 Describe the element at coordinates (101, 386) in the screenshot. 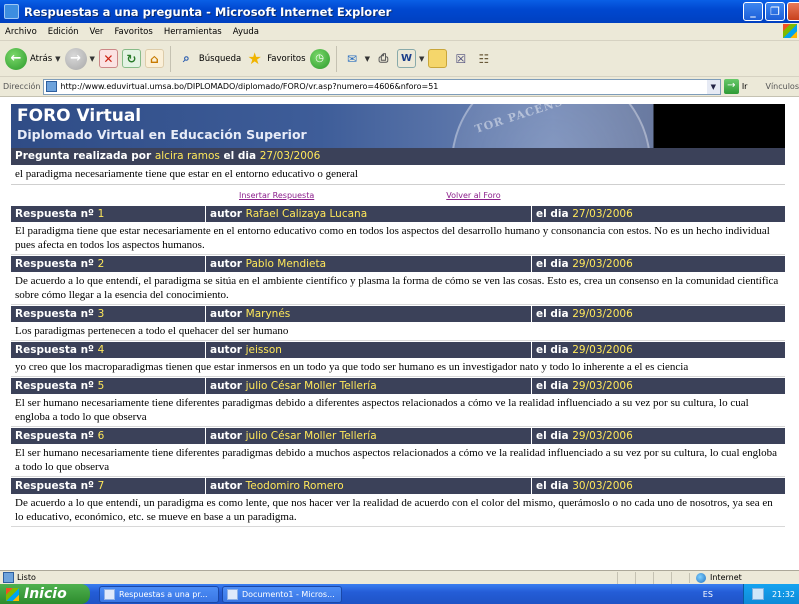

I see `response-number: 5` at that location.